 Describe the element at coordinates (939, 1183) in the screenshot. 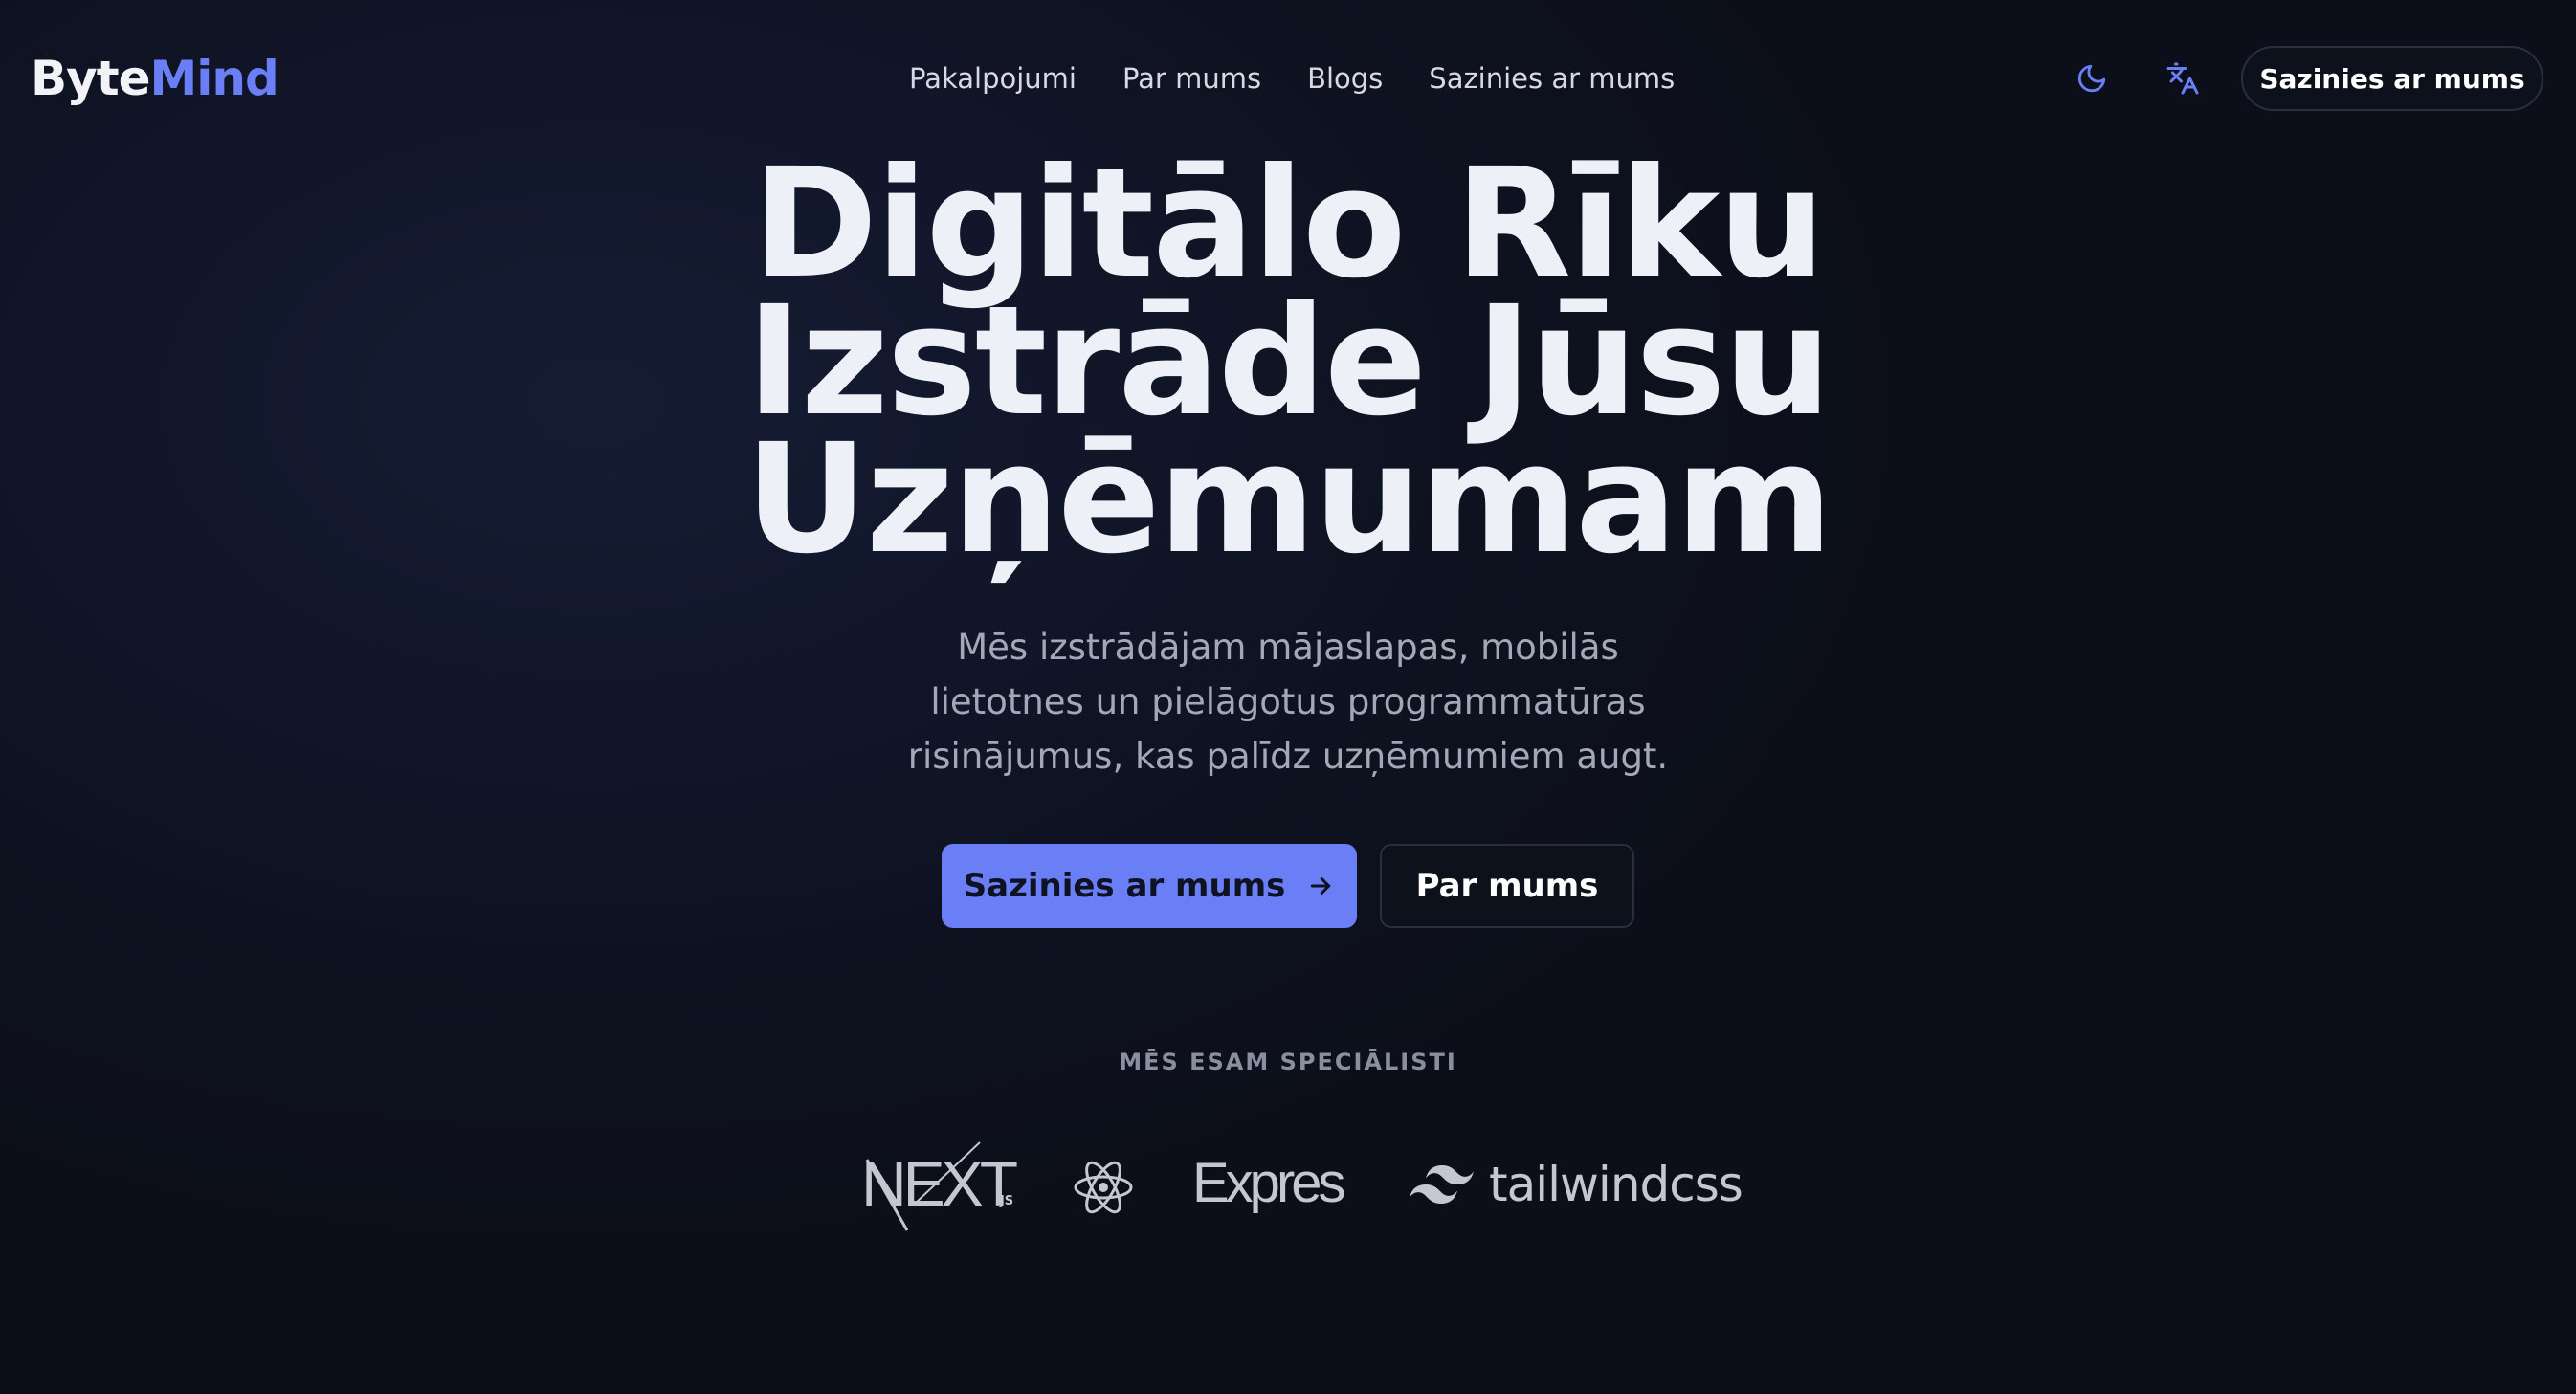

I see `nextjs-wordmark: NEXT` at that location.